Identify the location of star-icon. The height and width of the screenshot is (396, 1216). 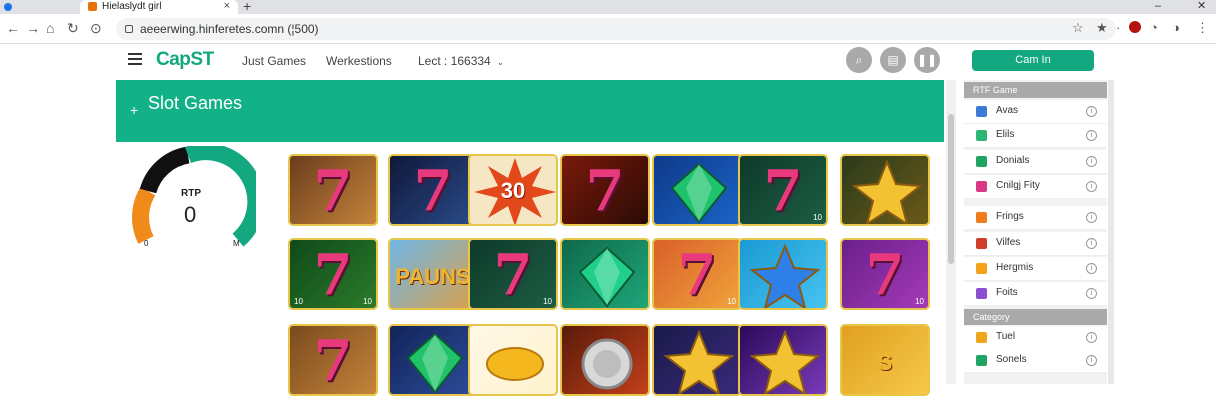
(887, 191).